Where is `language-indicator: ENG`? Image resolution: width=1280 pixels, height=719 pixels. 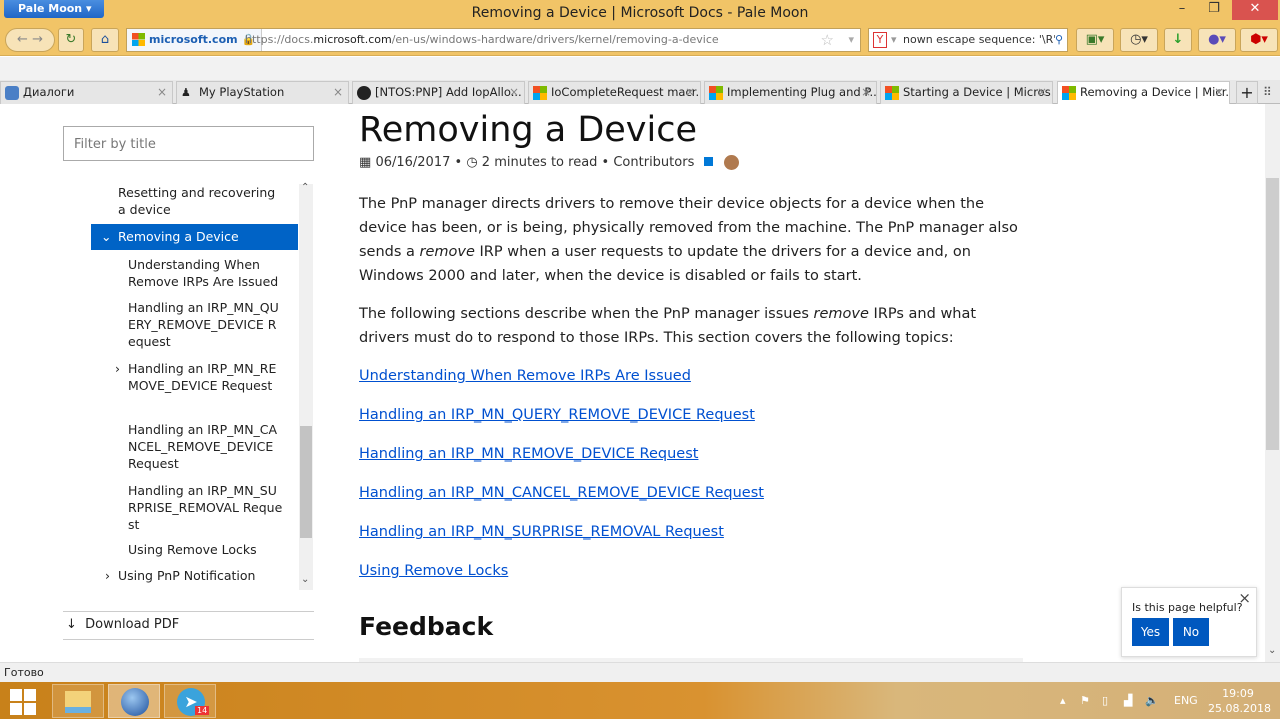
language-indicator: ENG is located at coordinates (1186, 700).